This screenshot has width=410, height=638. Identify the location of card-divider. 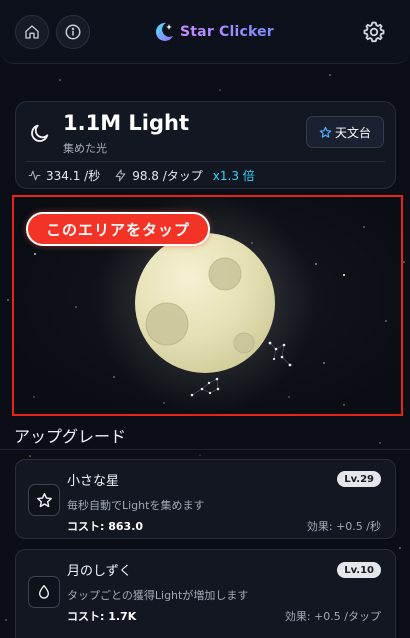
(205, 161).